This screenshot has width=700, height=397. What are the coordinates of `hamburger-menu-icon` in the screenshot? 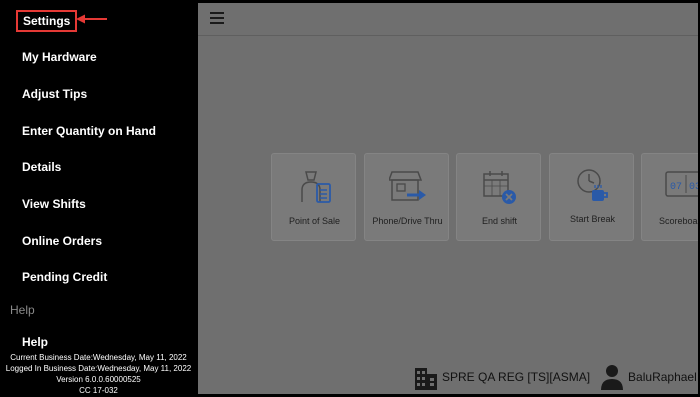 It's located at (217, 18).